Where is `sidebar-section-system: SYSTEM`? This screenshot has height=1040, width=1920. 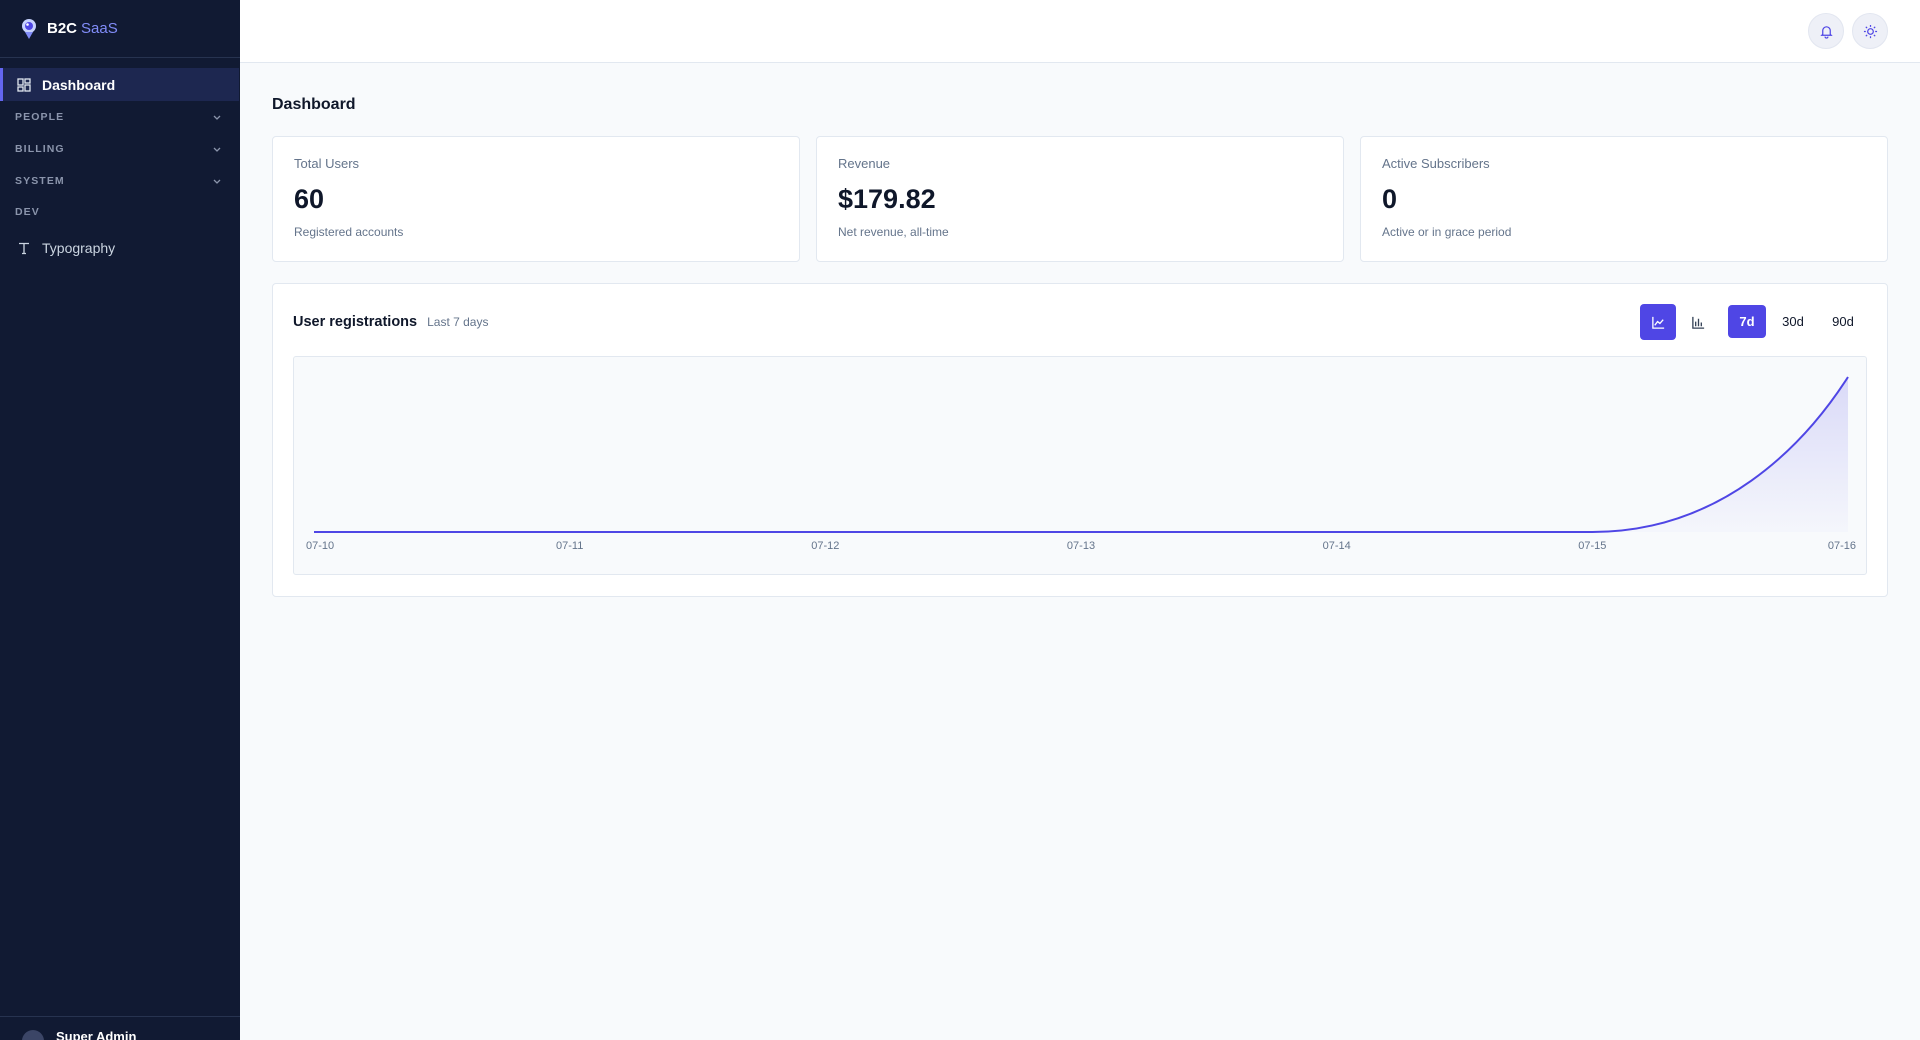 sidebar-section-system: SYSTEM is located at coordinates (120, 181).